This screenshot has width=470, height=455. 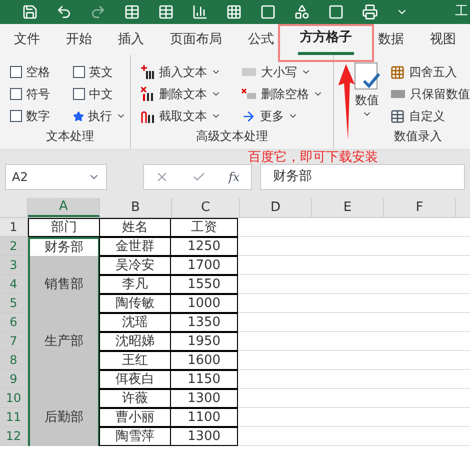 I want to click on row-header: 12, so click(x=14, y=436).